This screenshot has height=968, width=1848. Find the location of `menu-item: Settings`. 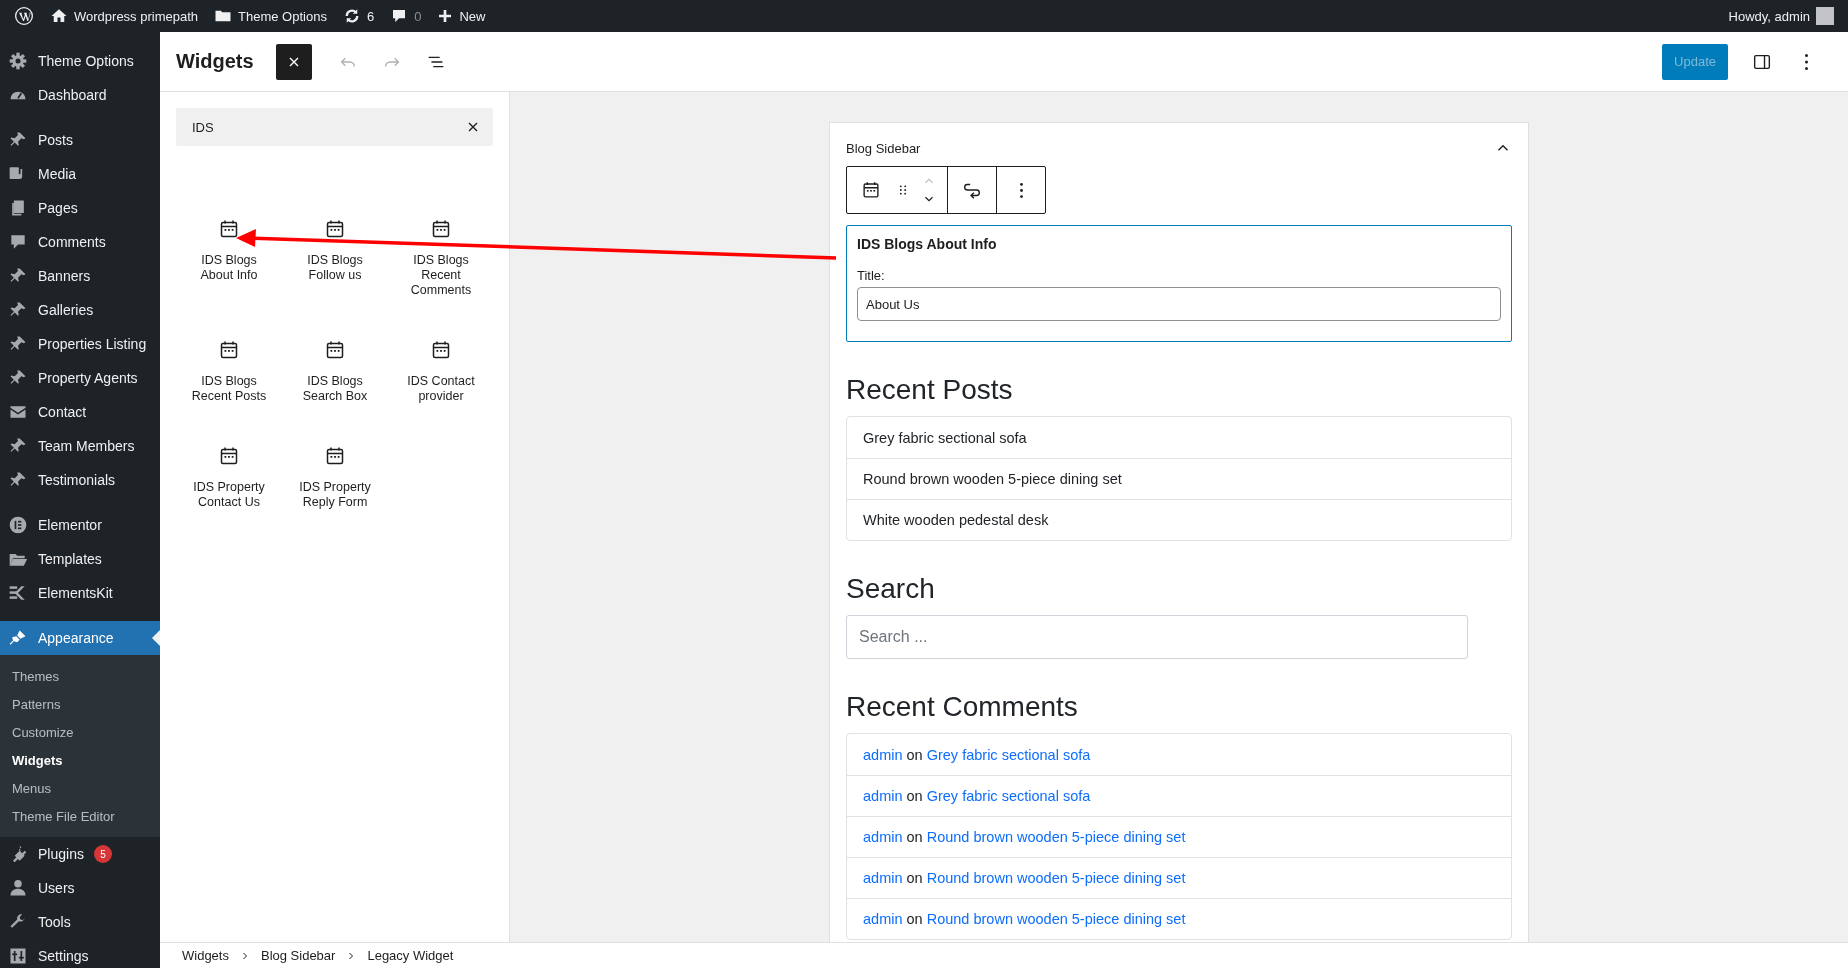

menu-item: Settings is located at coordinates (80, 953).